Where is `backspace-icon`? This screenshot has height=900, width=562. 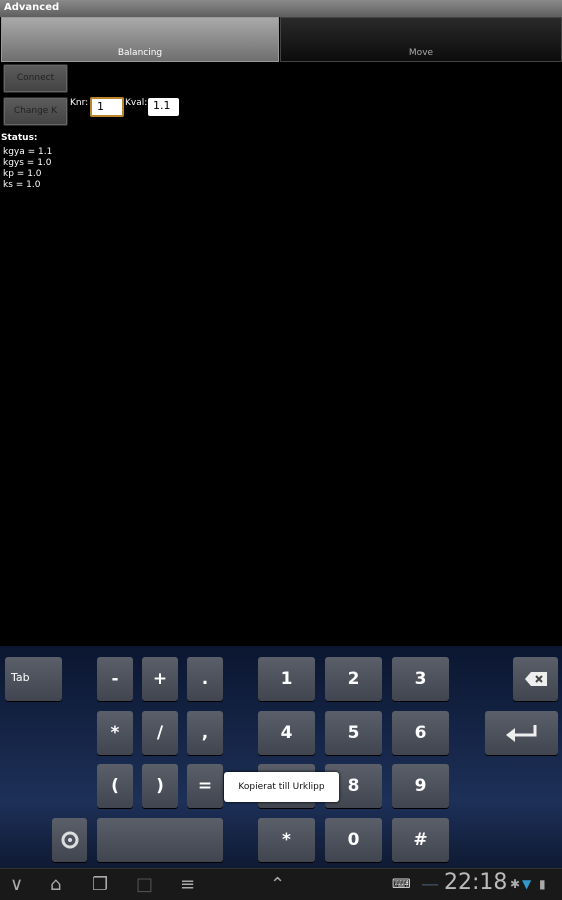
backspace-icon is located at coordinates (535, 679).